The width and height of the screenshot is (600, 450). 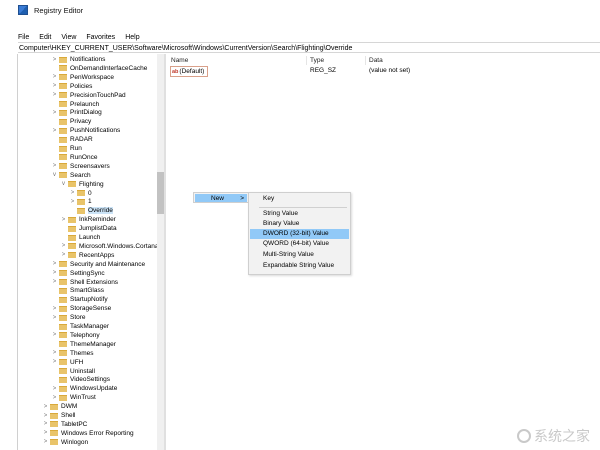 I want to click on menu-help: Help, so click(x=132, y=37).